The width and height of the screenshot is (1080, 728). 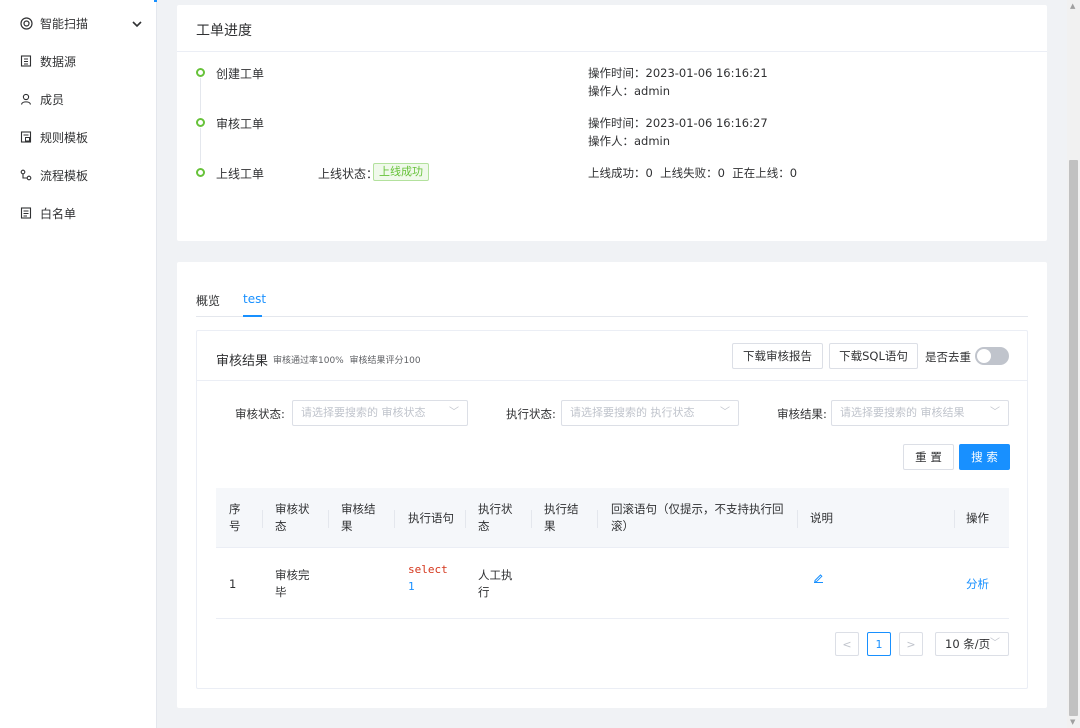 What do you see at coordinates (1073, 438) in the screenshot?
I see `scrollbar-thumb` at bounding box center [1073, 438].